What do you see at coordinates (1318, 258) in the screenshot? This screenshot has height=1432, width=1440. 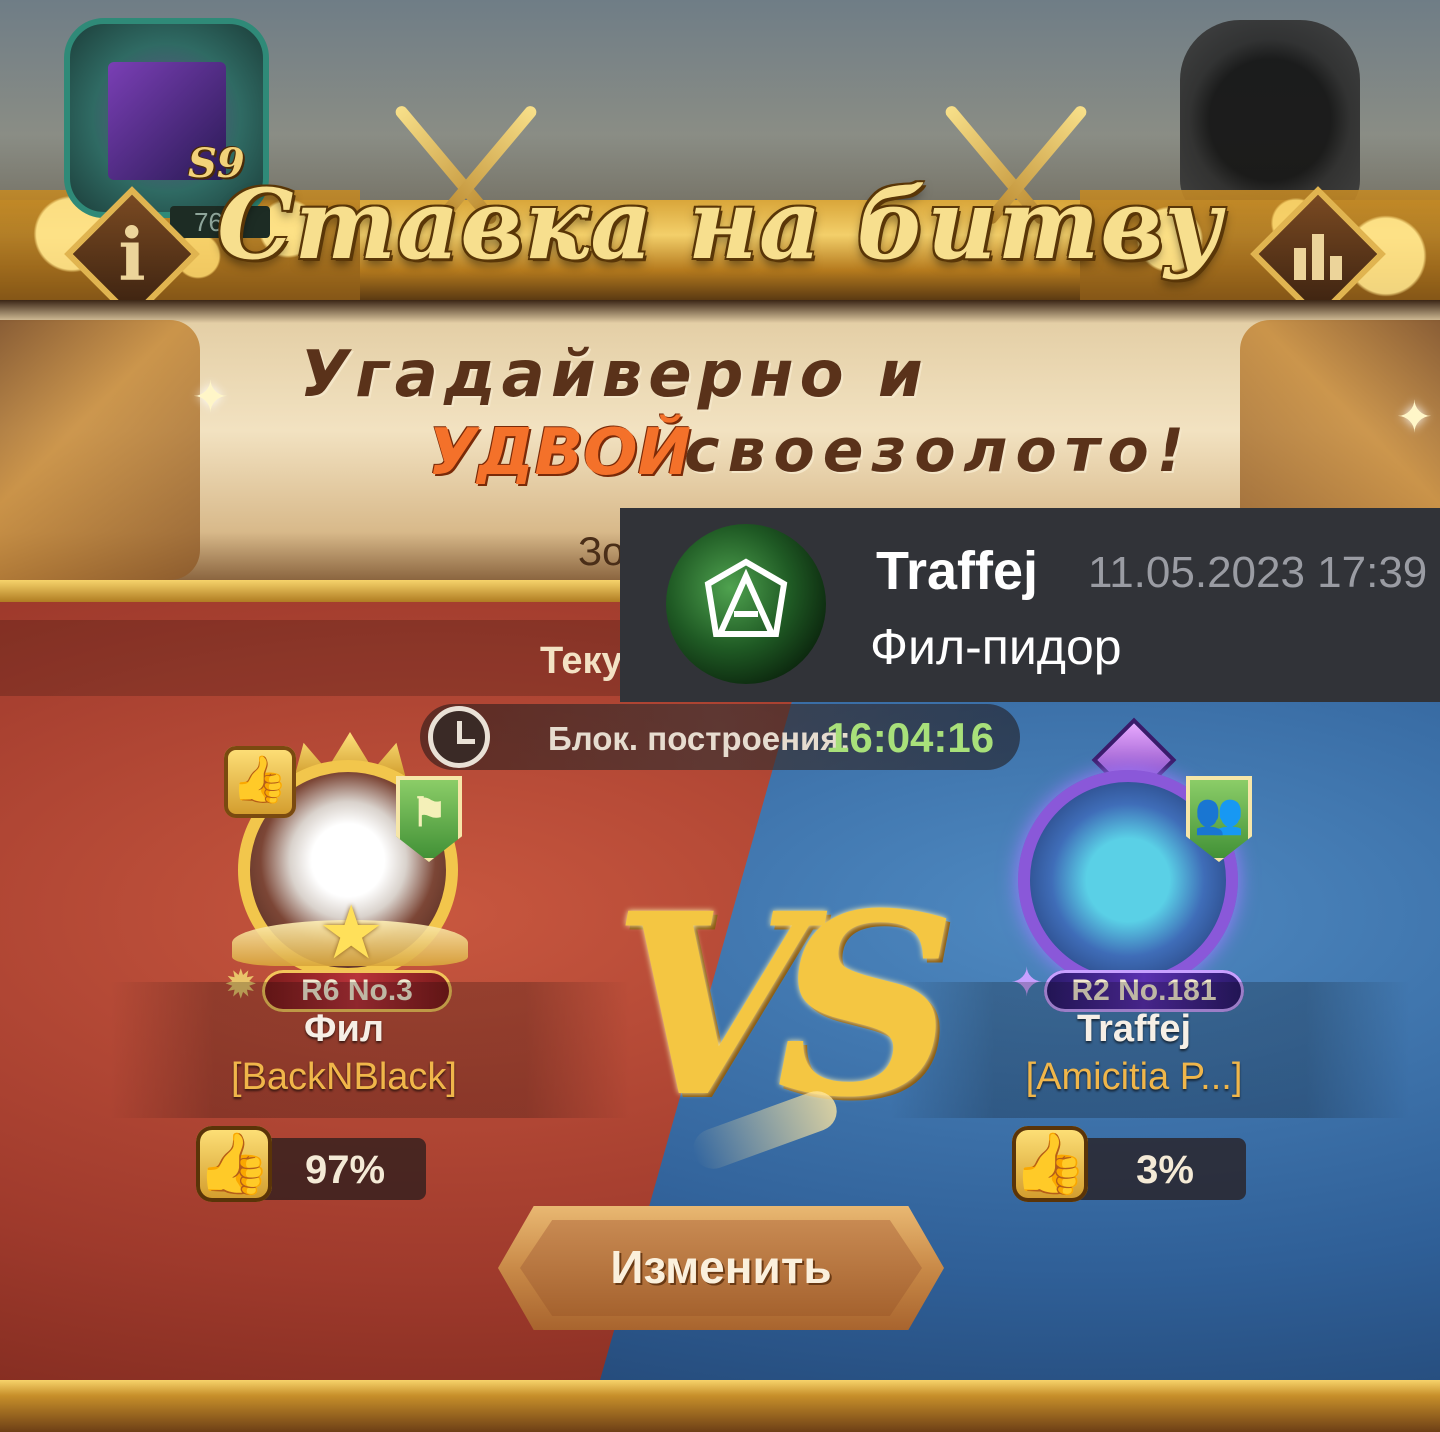 I see `bar-chart-icon` at bounding box center [1318, 258].